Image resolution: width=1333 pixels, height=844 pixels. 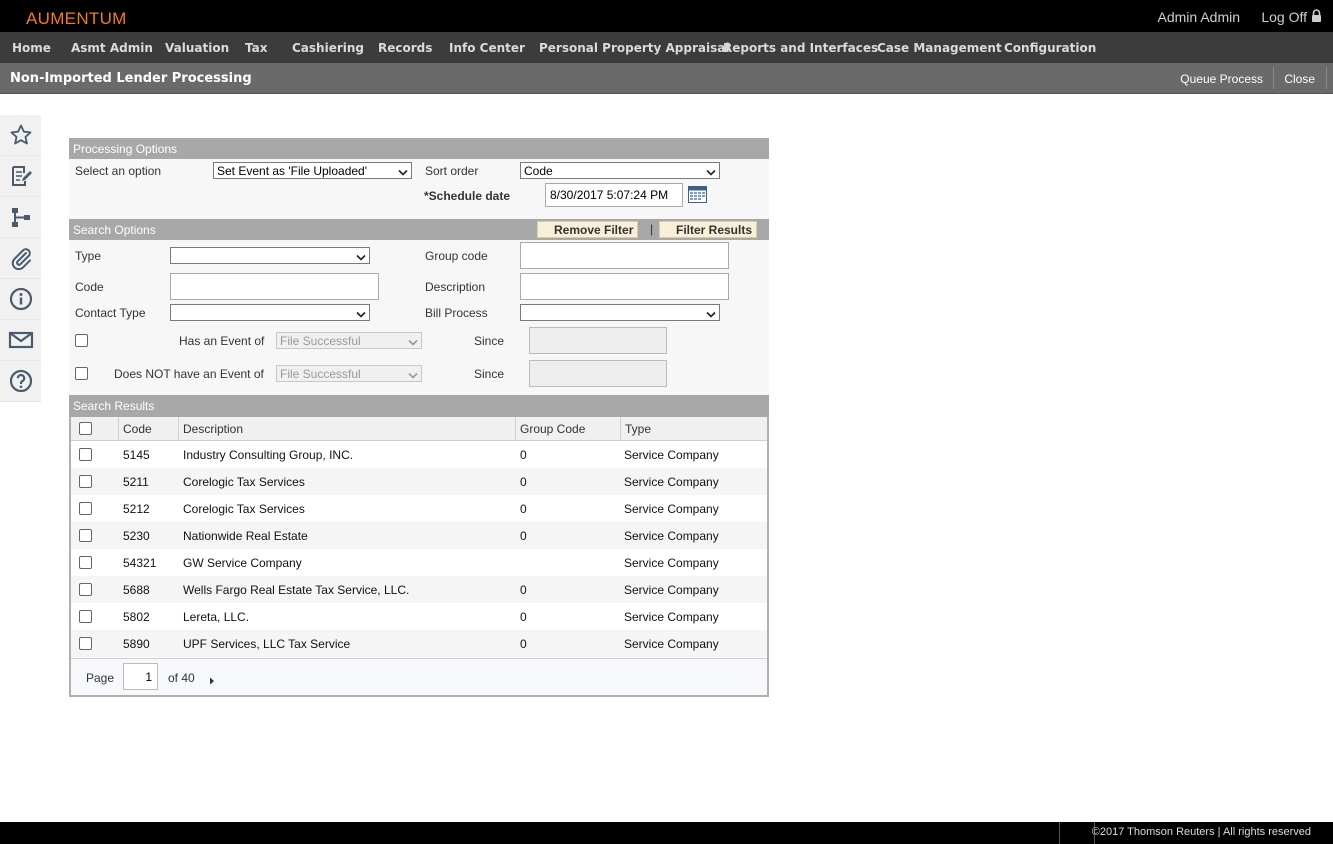 I want to click on star-icon, so click(x=20, y=135).